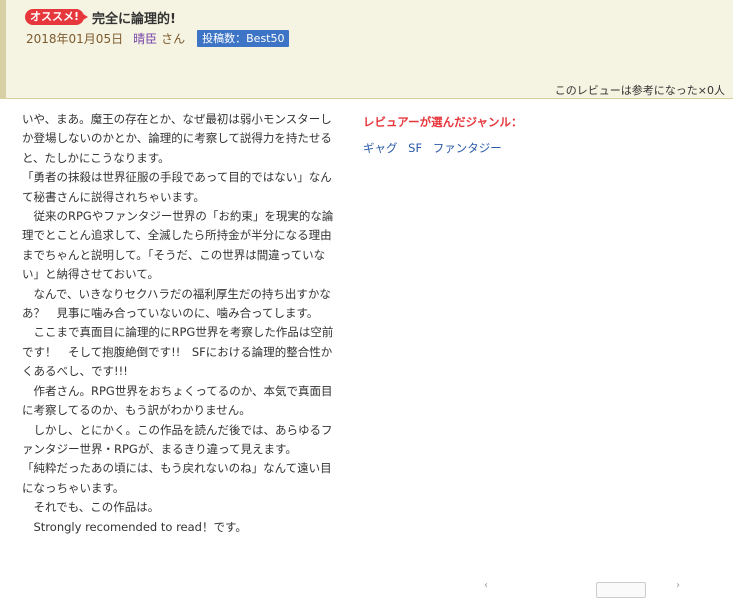 This screenshot has height=598, width=733. Describe the element at coordinates (145, 38) in the screenshot. I see `reviewer-name-link: 晴臣` at that location.